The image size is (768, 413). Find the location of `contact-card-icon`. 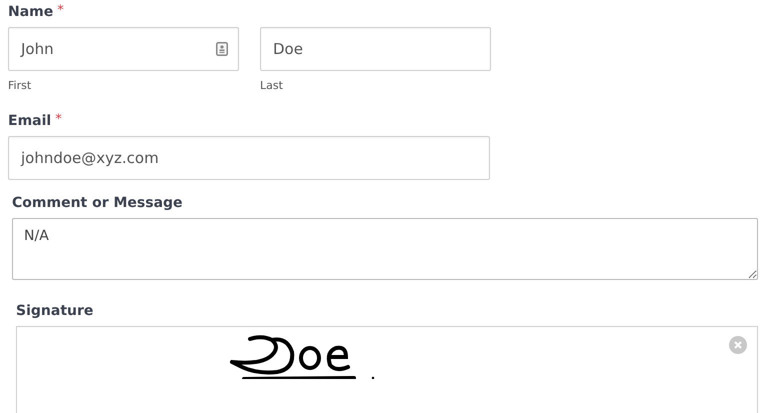

contact-card-icon is located at coordinates (222, 49).